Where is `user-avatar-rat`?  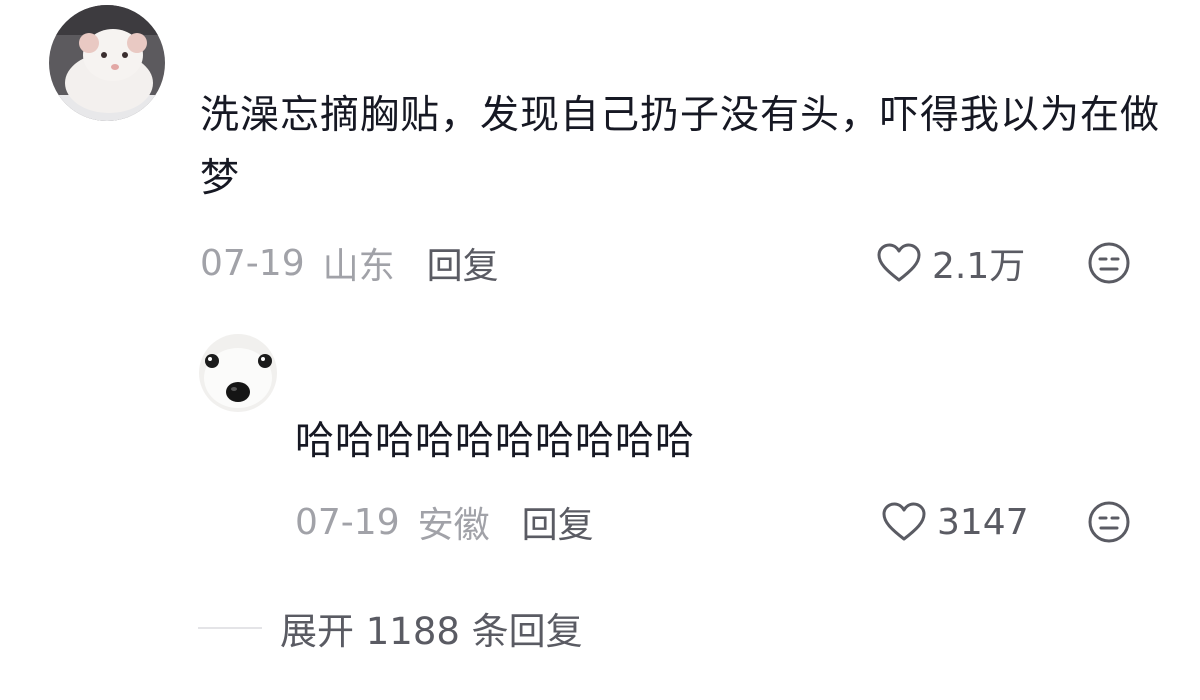
user-avatar-rat is located at coordinates (107, 63).